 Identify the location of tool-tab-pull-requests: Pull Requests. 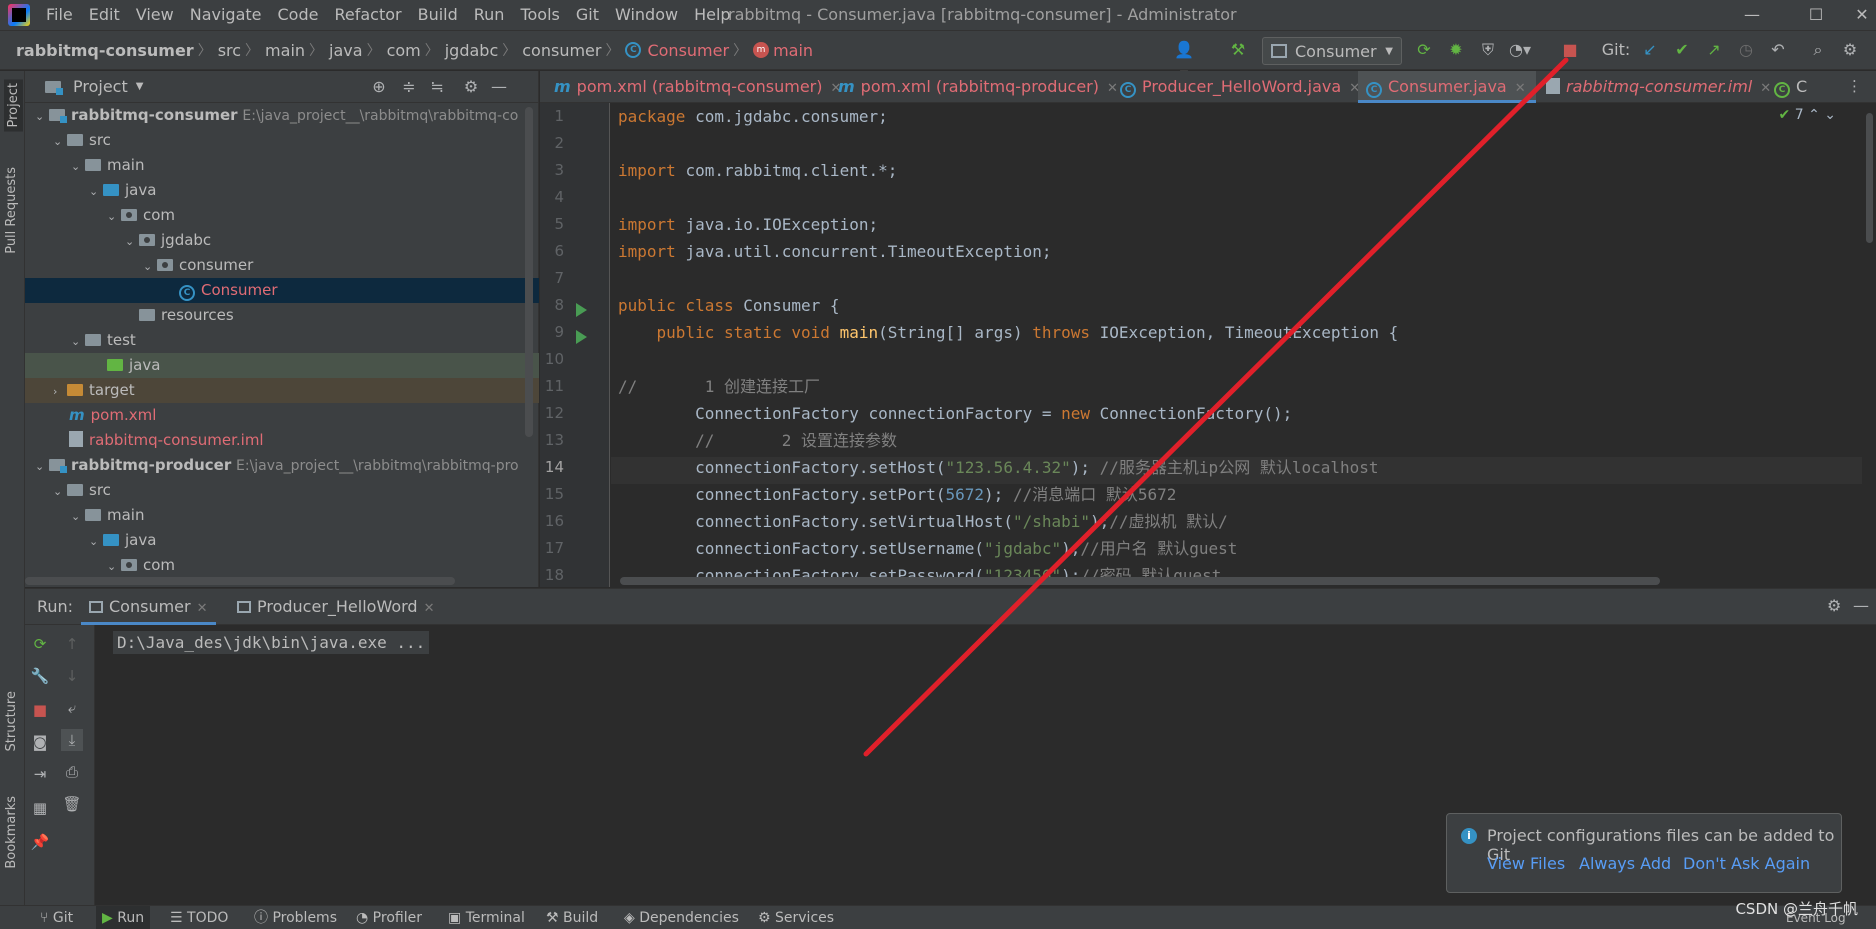
(11, 210).